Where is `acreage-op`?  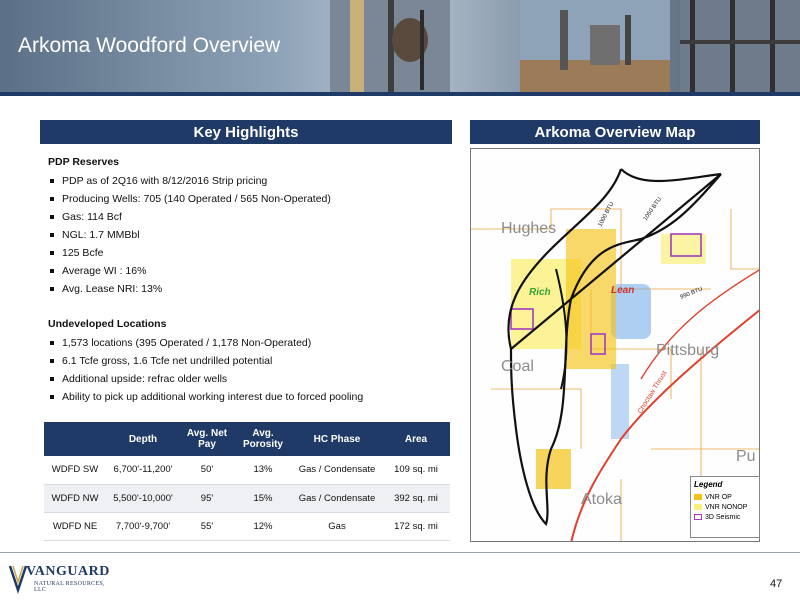 acreage-op is located at coordinates (553, 469).